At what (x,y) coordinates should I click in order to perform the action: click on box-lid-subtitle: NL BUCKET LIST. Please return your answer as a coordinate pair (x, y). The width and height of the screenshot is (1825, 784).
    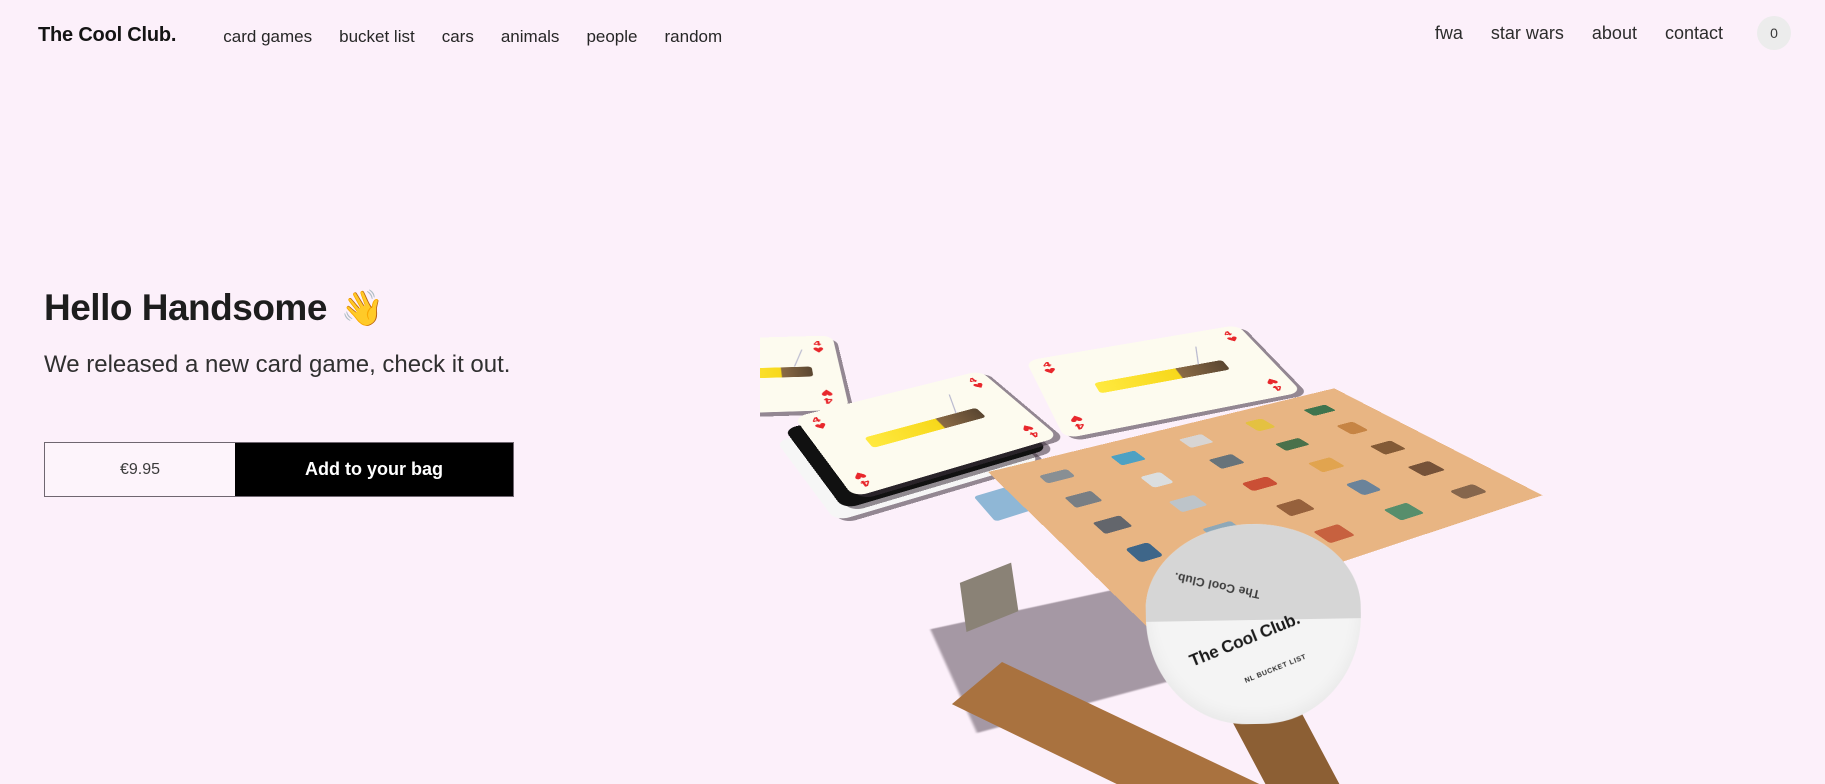
    Looking at the image, I should click on (1275, 669).